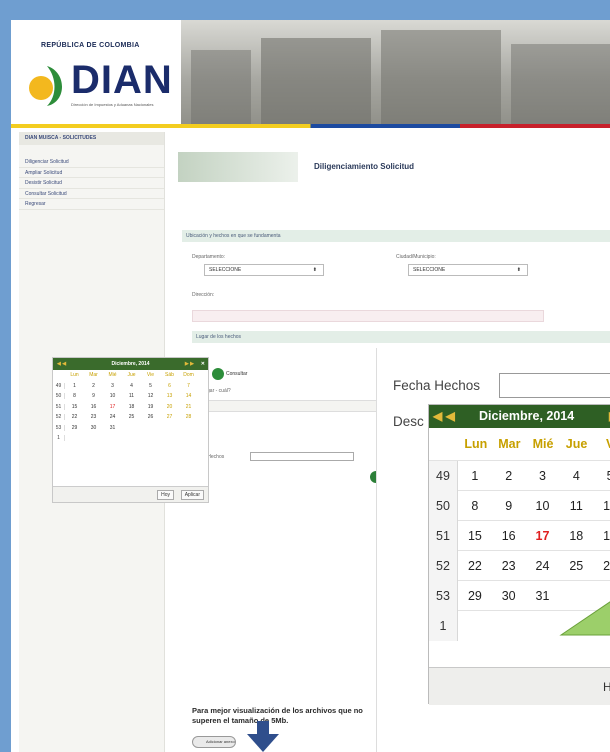 Image resolution: width=610 pixels, height=752 pixels. Describe the element at coordinates (74, 407) in the screenshot. I see `mini-calendar-day: 15` at that location.